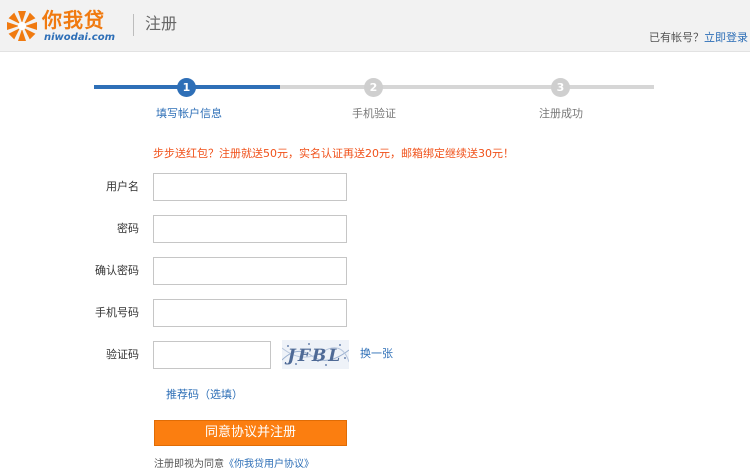 This screenshot has height=475, width=750. Describe the element at coordinates (133, 25) in the screenshot. I see `header-divider` at that location.